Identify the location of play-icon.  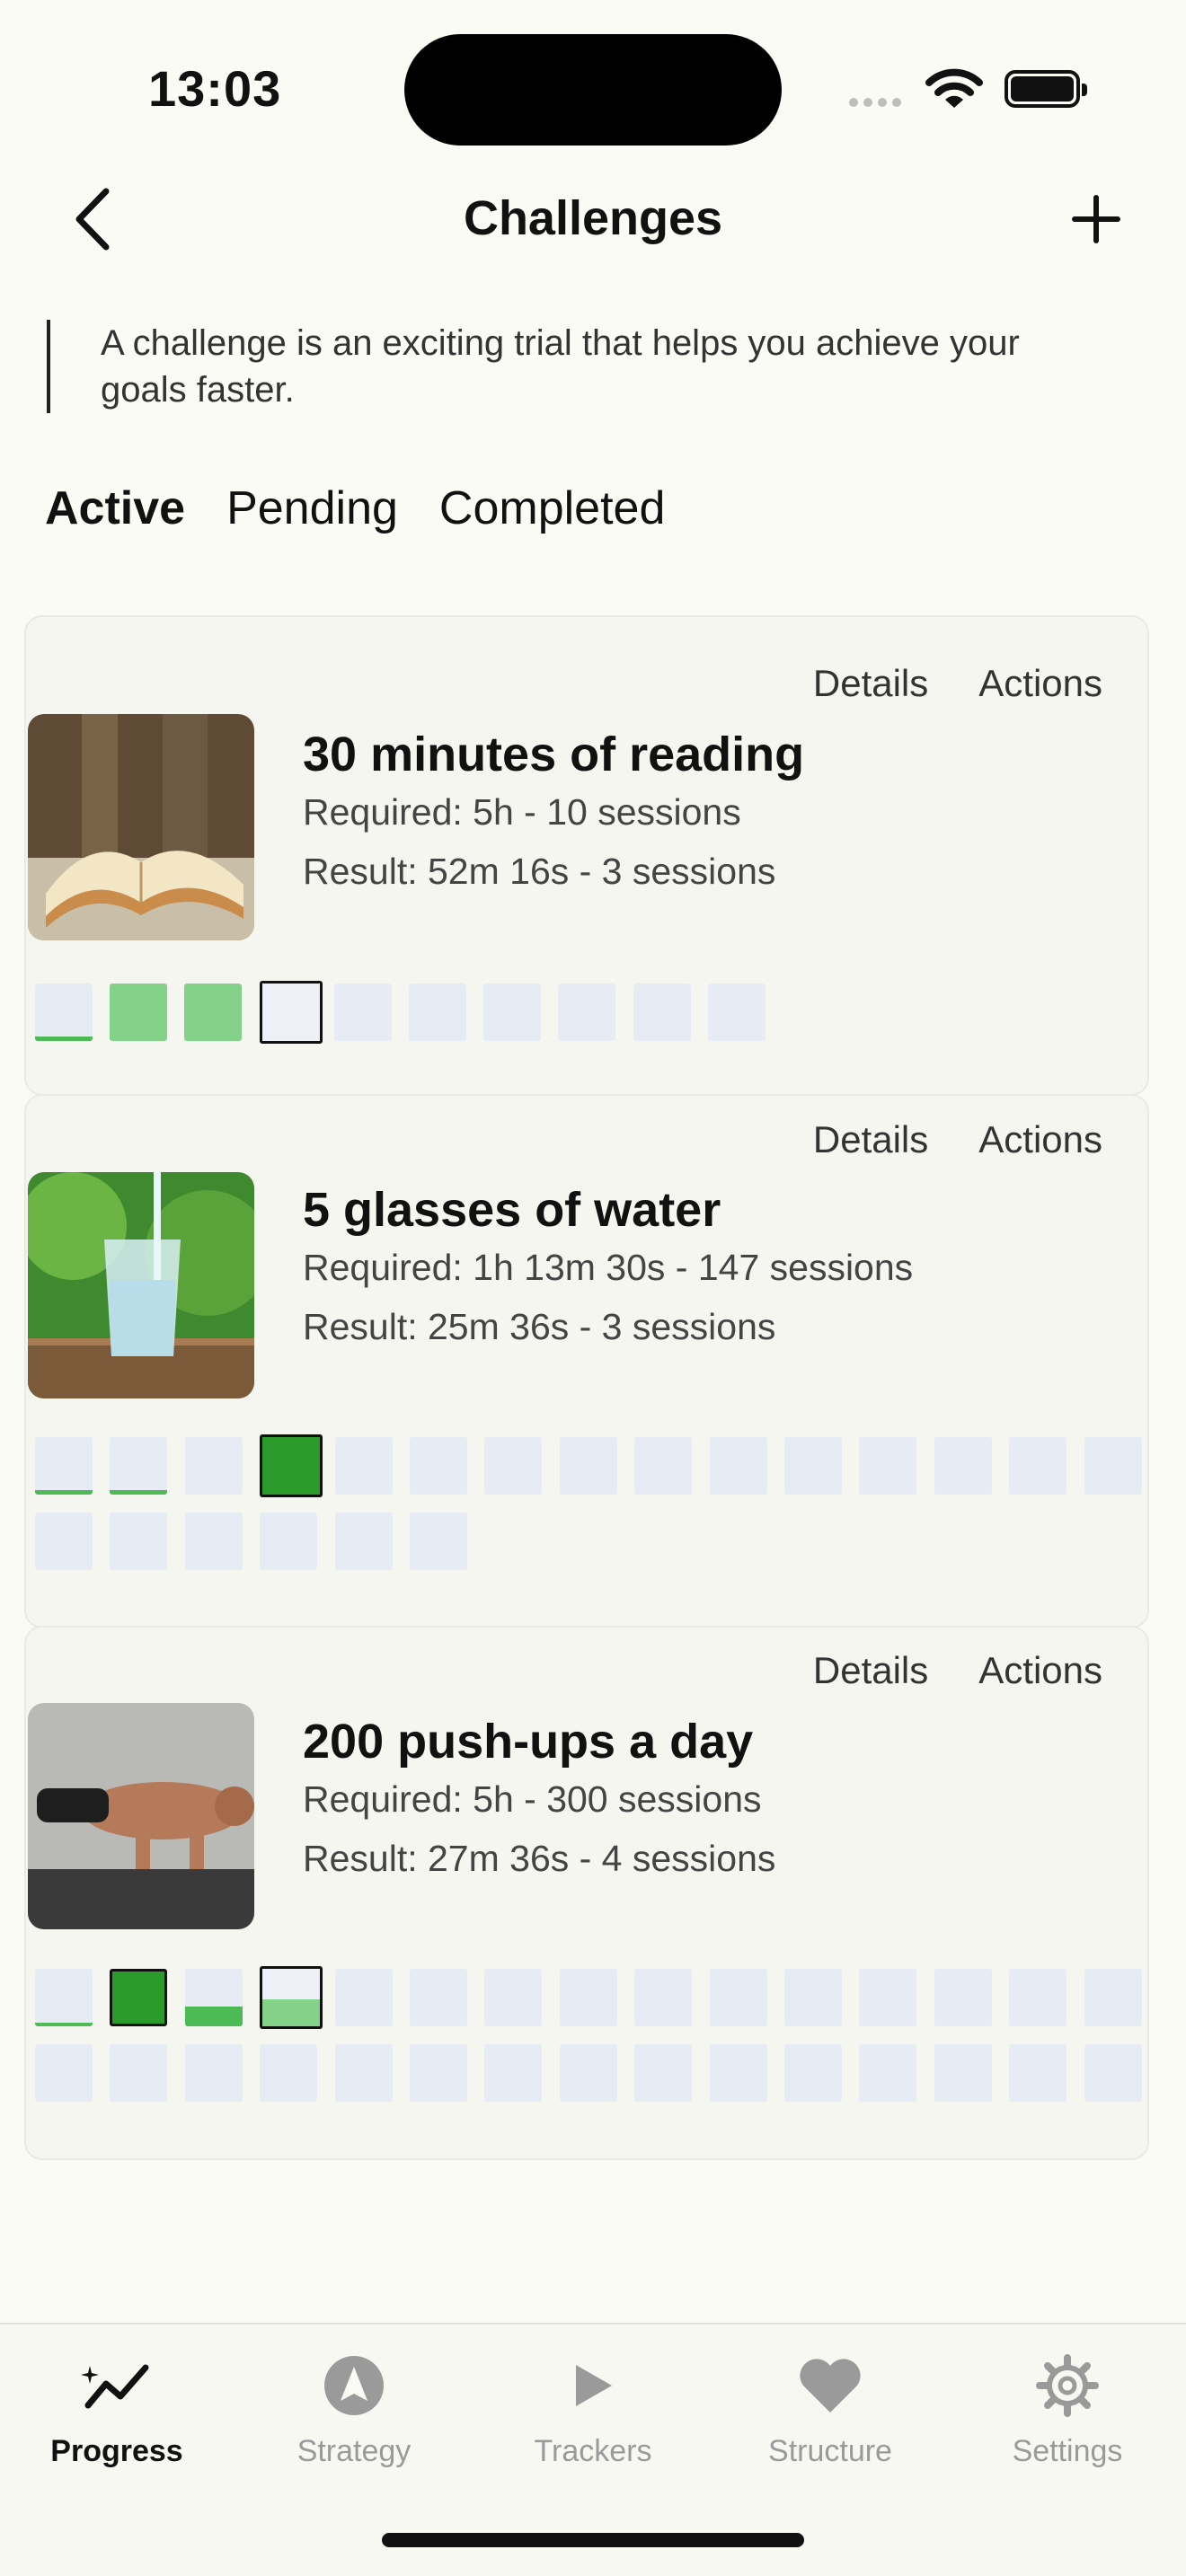
(594, 2385).